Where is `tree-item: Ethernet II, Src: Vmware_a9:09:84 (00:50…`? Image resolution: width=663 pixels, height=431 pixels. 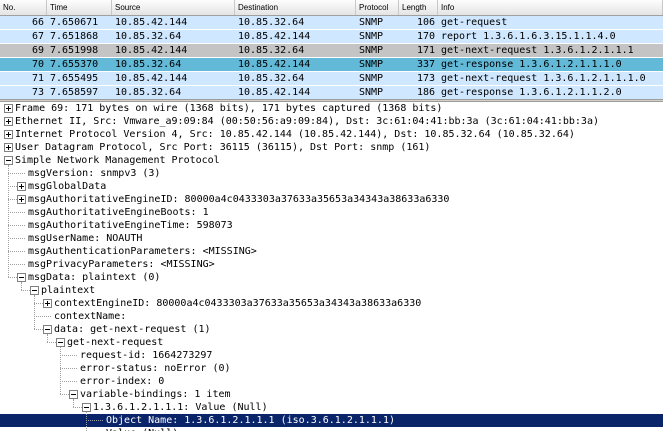
tree-item: Ethernet II, Src: Vmware_a9:09:84 (00:50… is located at coordinates (331, 121).